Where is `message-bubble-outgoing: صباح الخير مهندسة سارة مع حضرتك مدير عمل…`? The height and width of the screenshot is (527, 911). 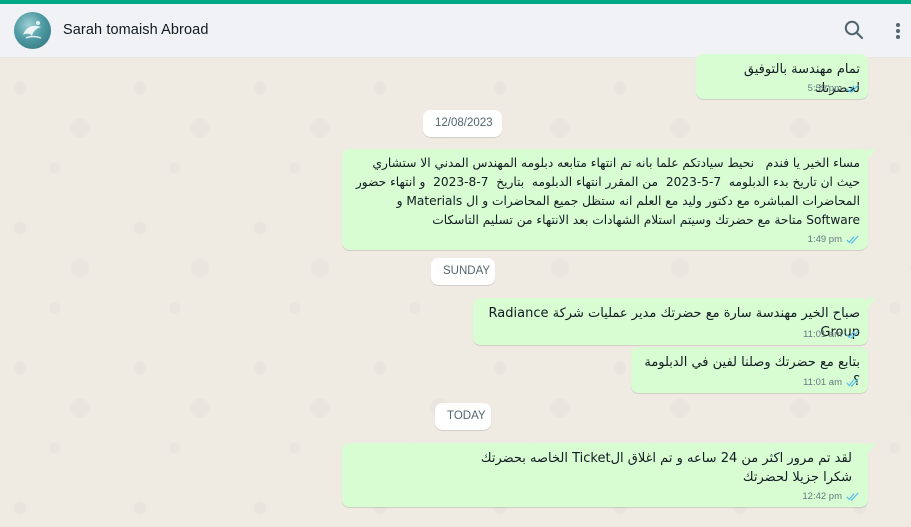
message-bubble-outgoing: صباح الخير مهندسة سارة مع حضرتك مدير عمل… is located at coordinates (674, 321).